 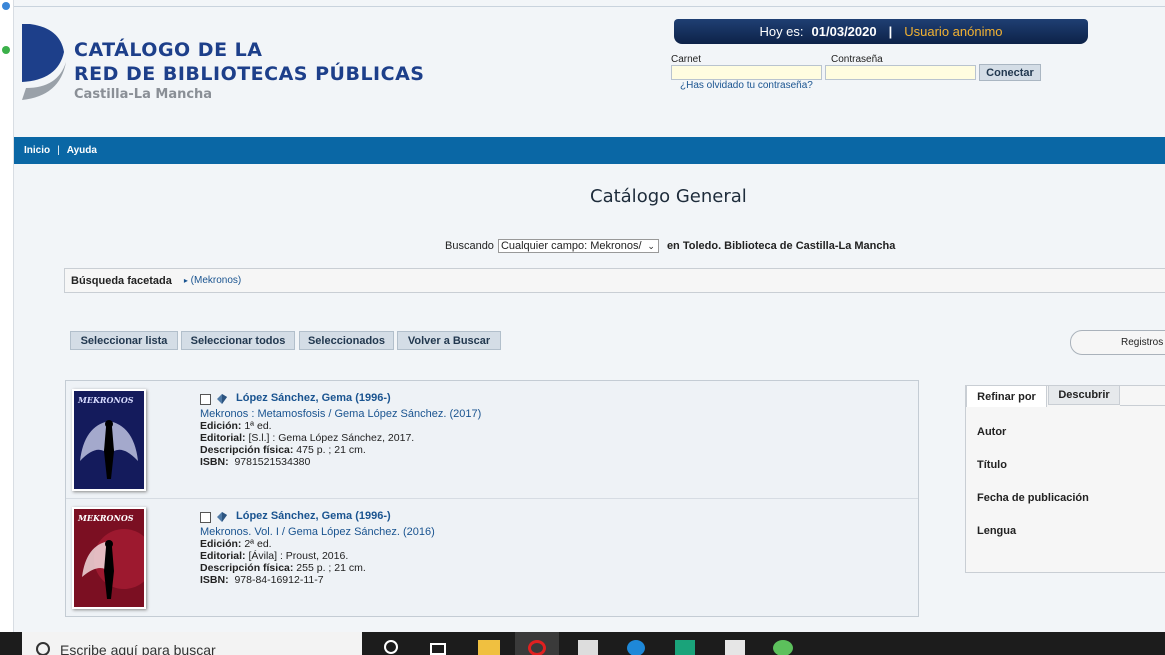 What do you see at coordinates (992, 465) in the screenshot?
I see `facet-title: Título` at bounding box center [992, 465].